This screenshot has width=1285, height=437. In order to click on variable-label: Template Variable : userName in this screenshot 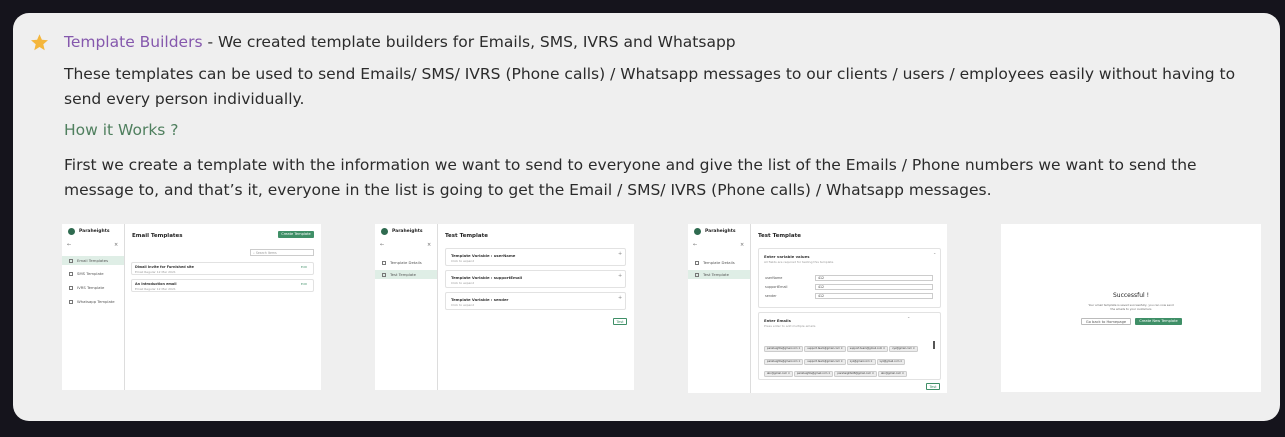, I will do `click(483, 255)`.